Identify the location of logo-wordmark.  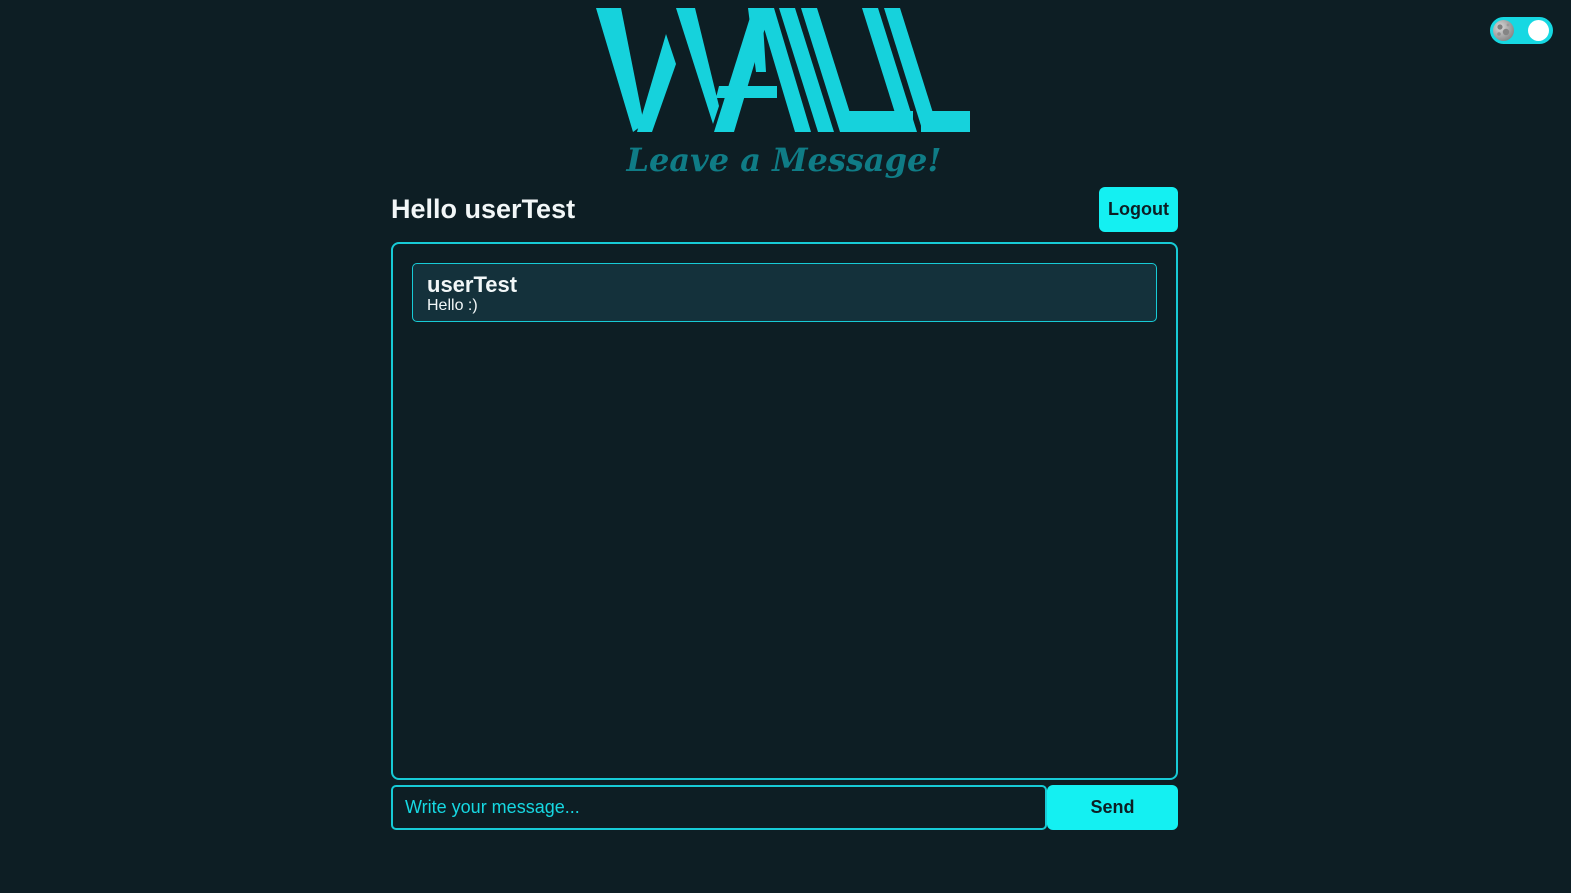
(783, 70).